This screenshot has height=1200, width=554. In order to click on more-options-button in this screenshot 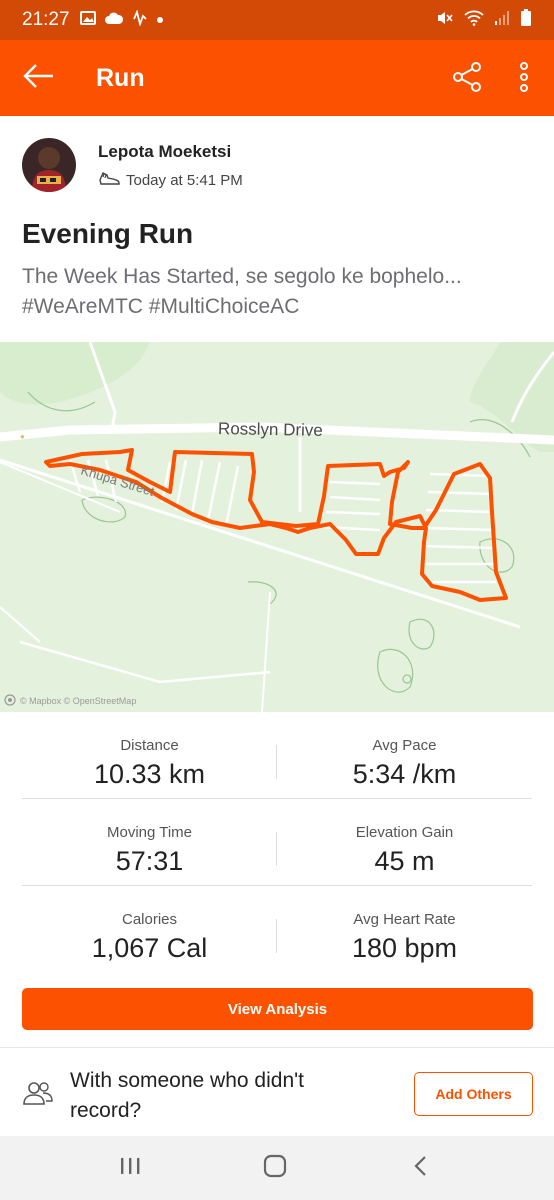, I will do `click(524, 79)`.